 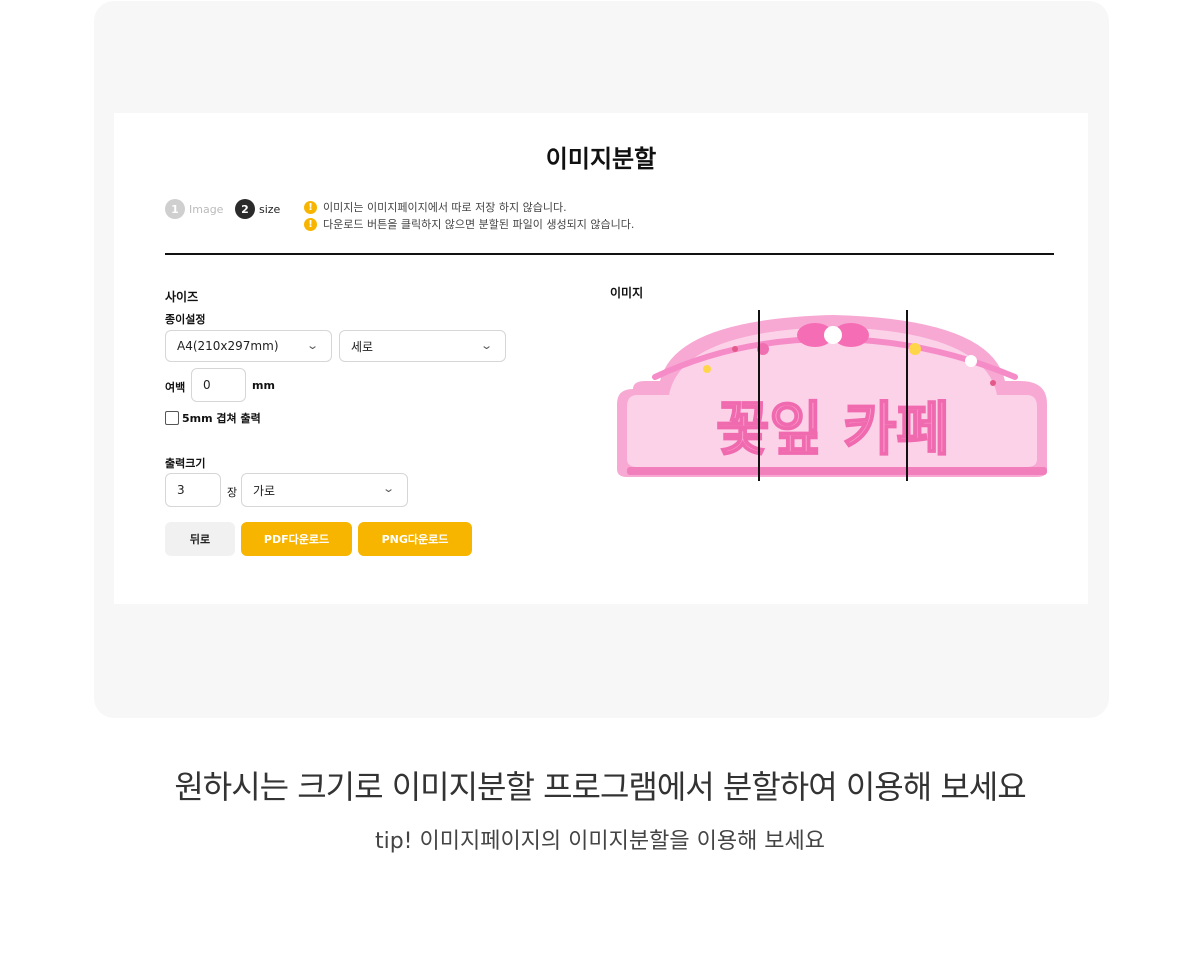 What do you see at coordinates (175, 387) in the screenshot?
I see `margin-label: 여백` at bounding box center [175, 387].